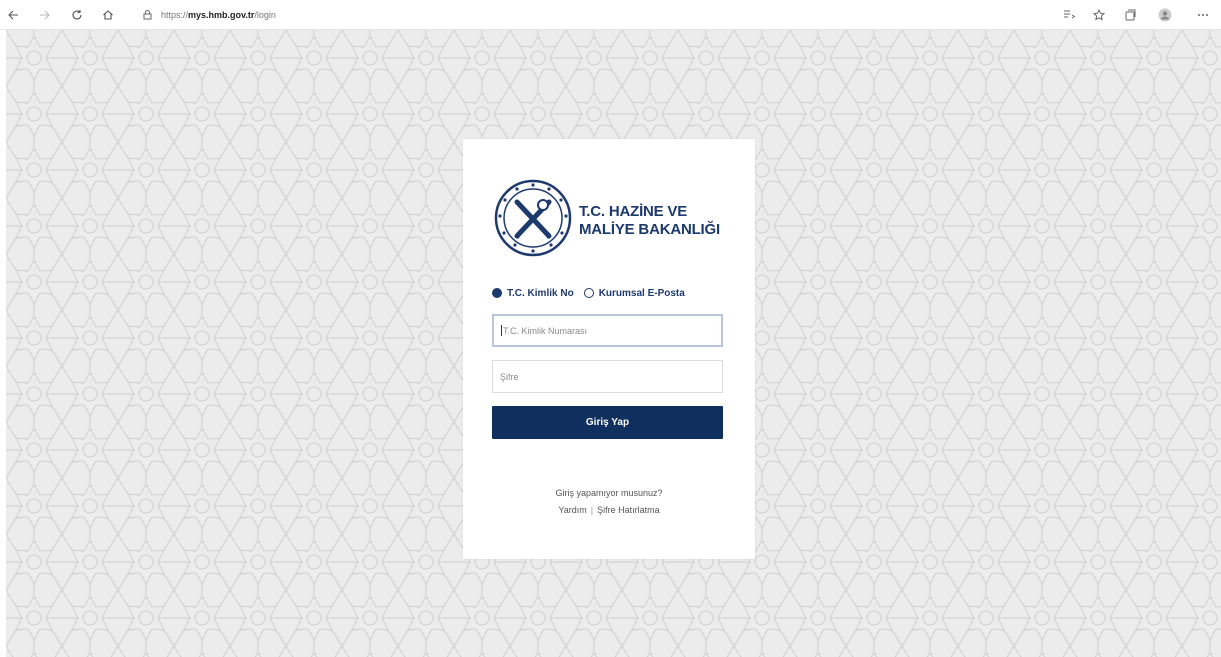 The width and height of the screenshot is (1221, 657). Describe the element at coordinates (607, 376) in the screenshot. I see `password-input: Şifre` at that location.